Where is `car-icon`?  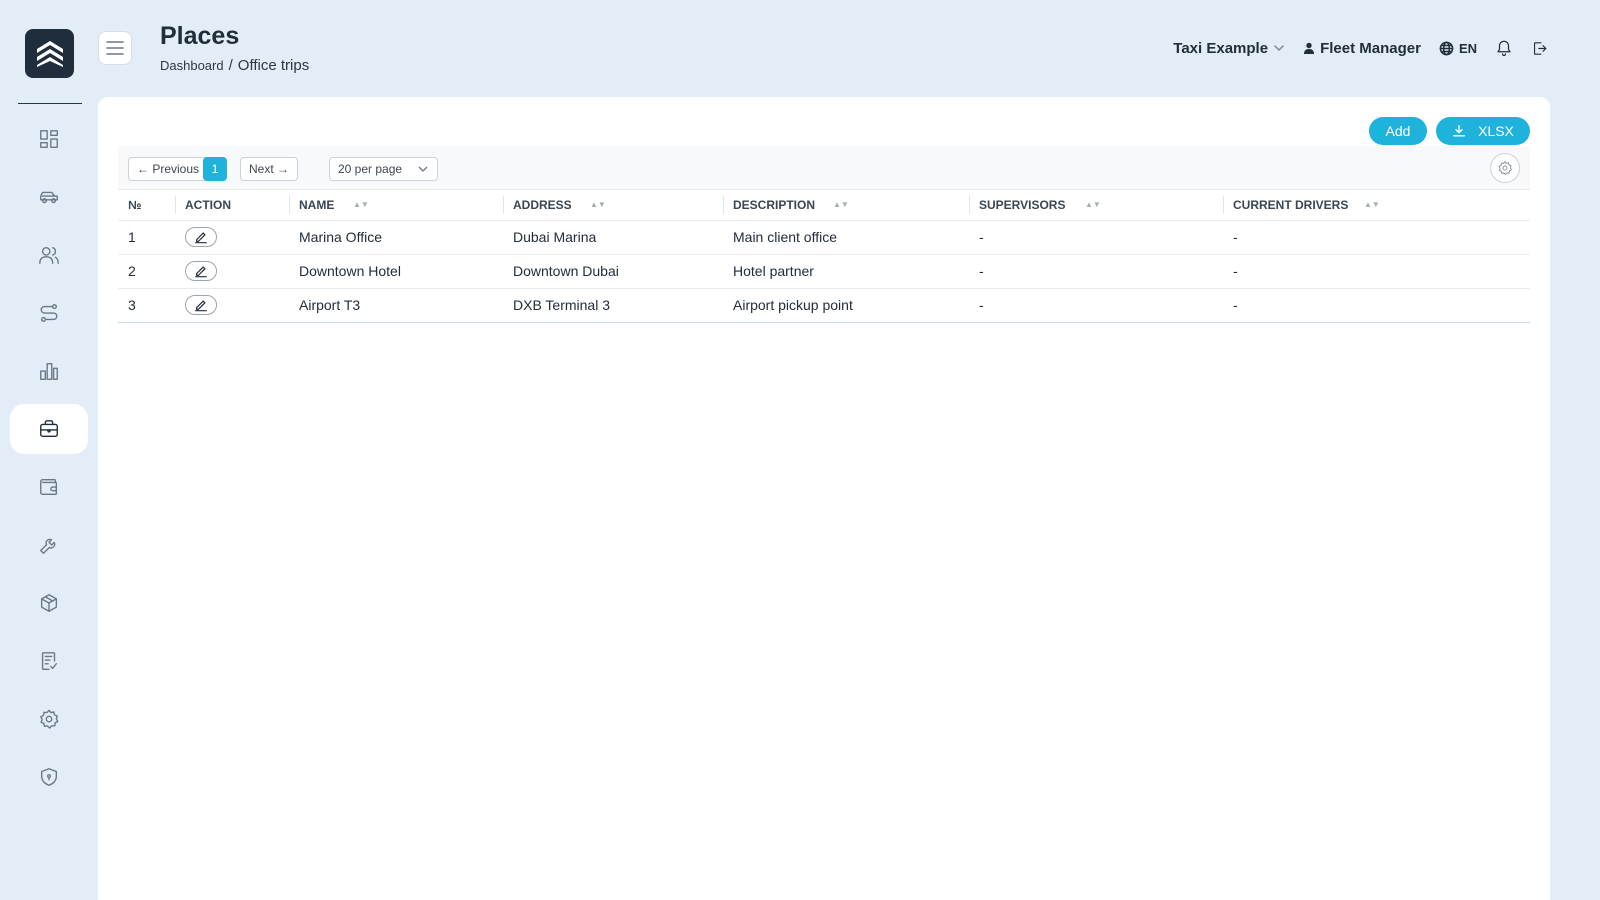 car-icon is located at coordinates (49, 197).